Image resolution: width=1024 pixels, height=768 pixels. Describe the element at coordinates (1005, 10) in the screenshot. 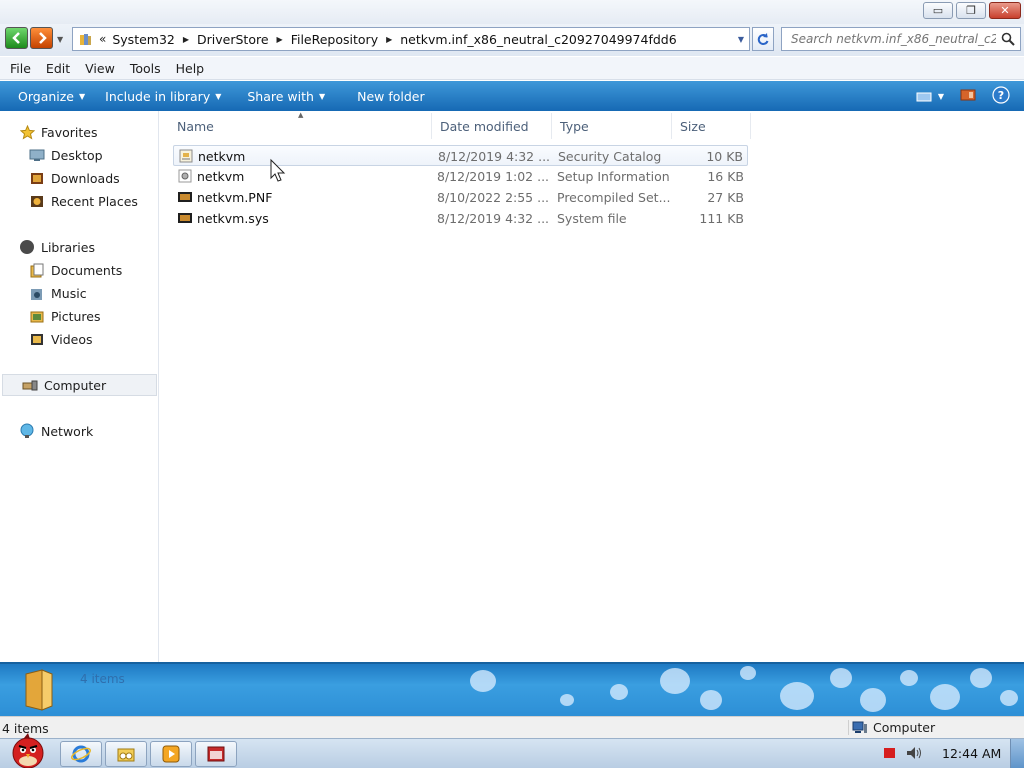

I see `close-button: ✕` at that location.